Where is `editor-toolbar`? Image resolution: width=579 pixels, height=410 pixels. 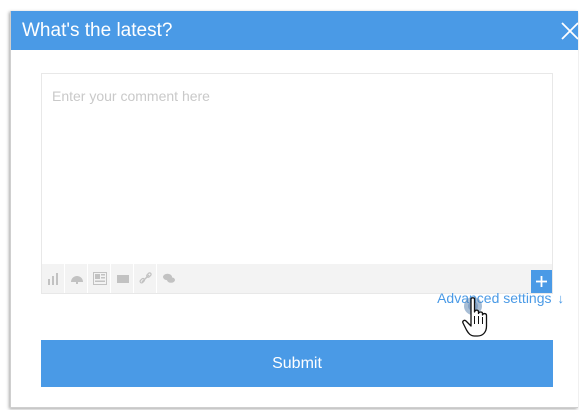 editor-toolbar is located at coordinates (297, 278).